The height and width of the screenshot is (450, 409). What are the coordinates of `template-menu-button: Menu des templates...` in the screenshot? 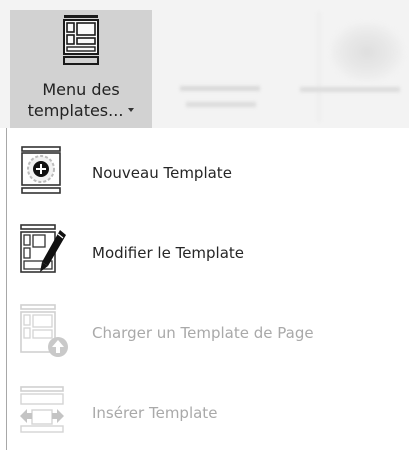 It's located at (81, 69).